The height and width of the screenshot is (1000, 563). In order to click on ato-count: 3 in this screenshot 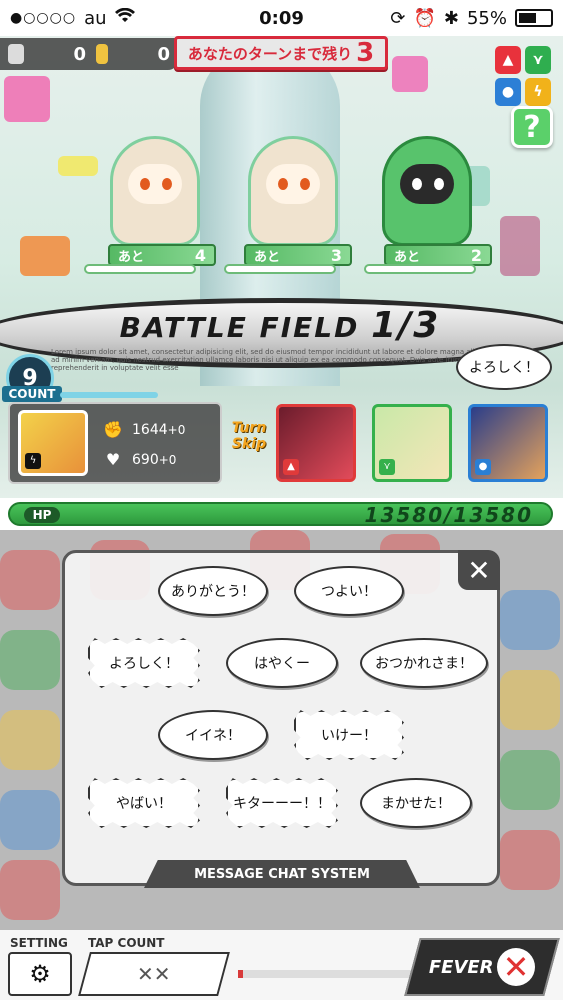, I will do `click(336, 255)`.